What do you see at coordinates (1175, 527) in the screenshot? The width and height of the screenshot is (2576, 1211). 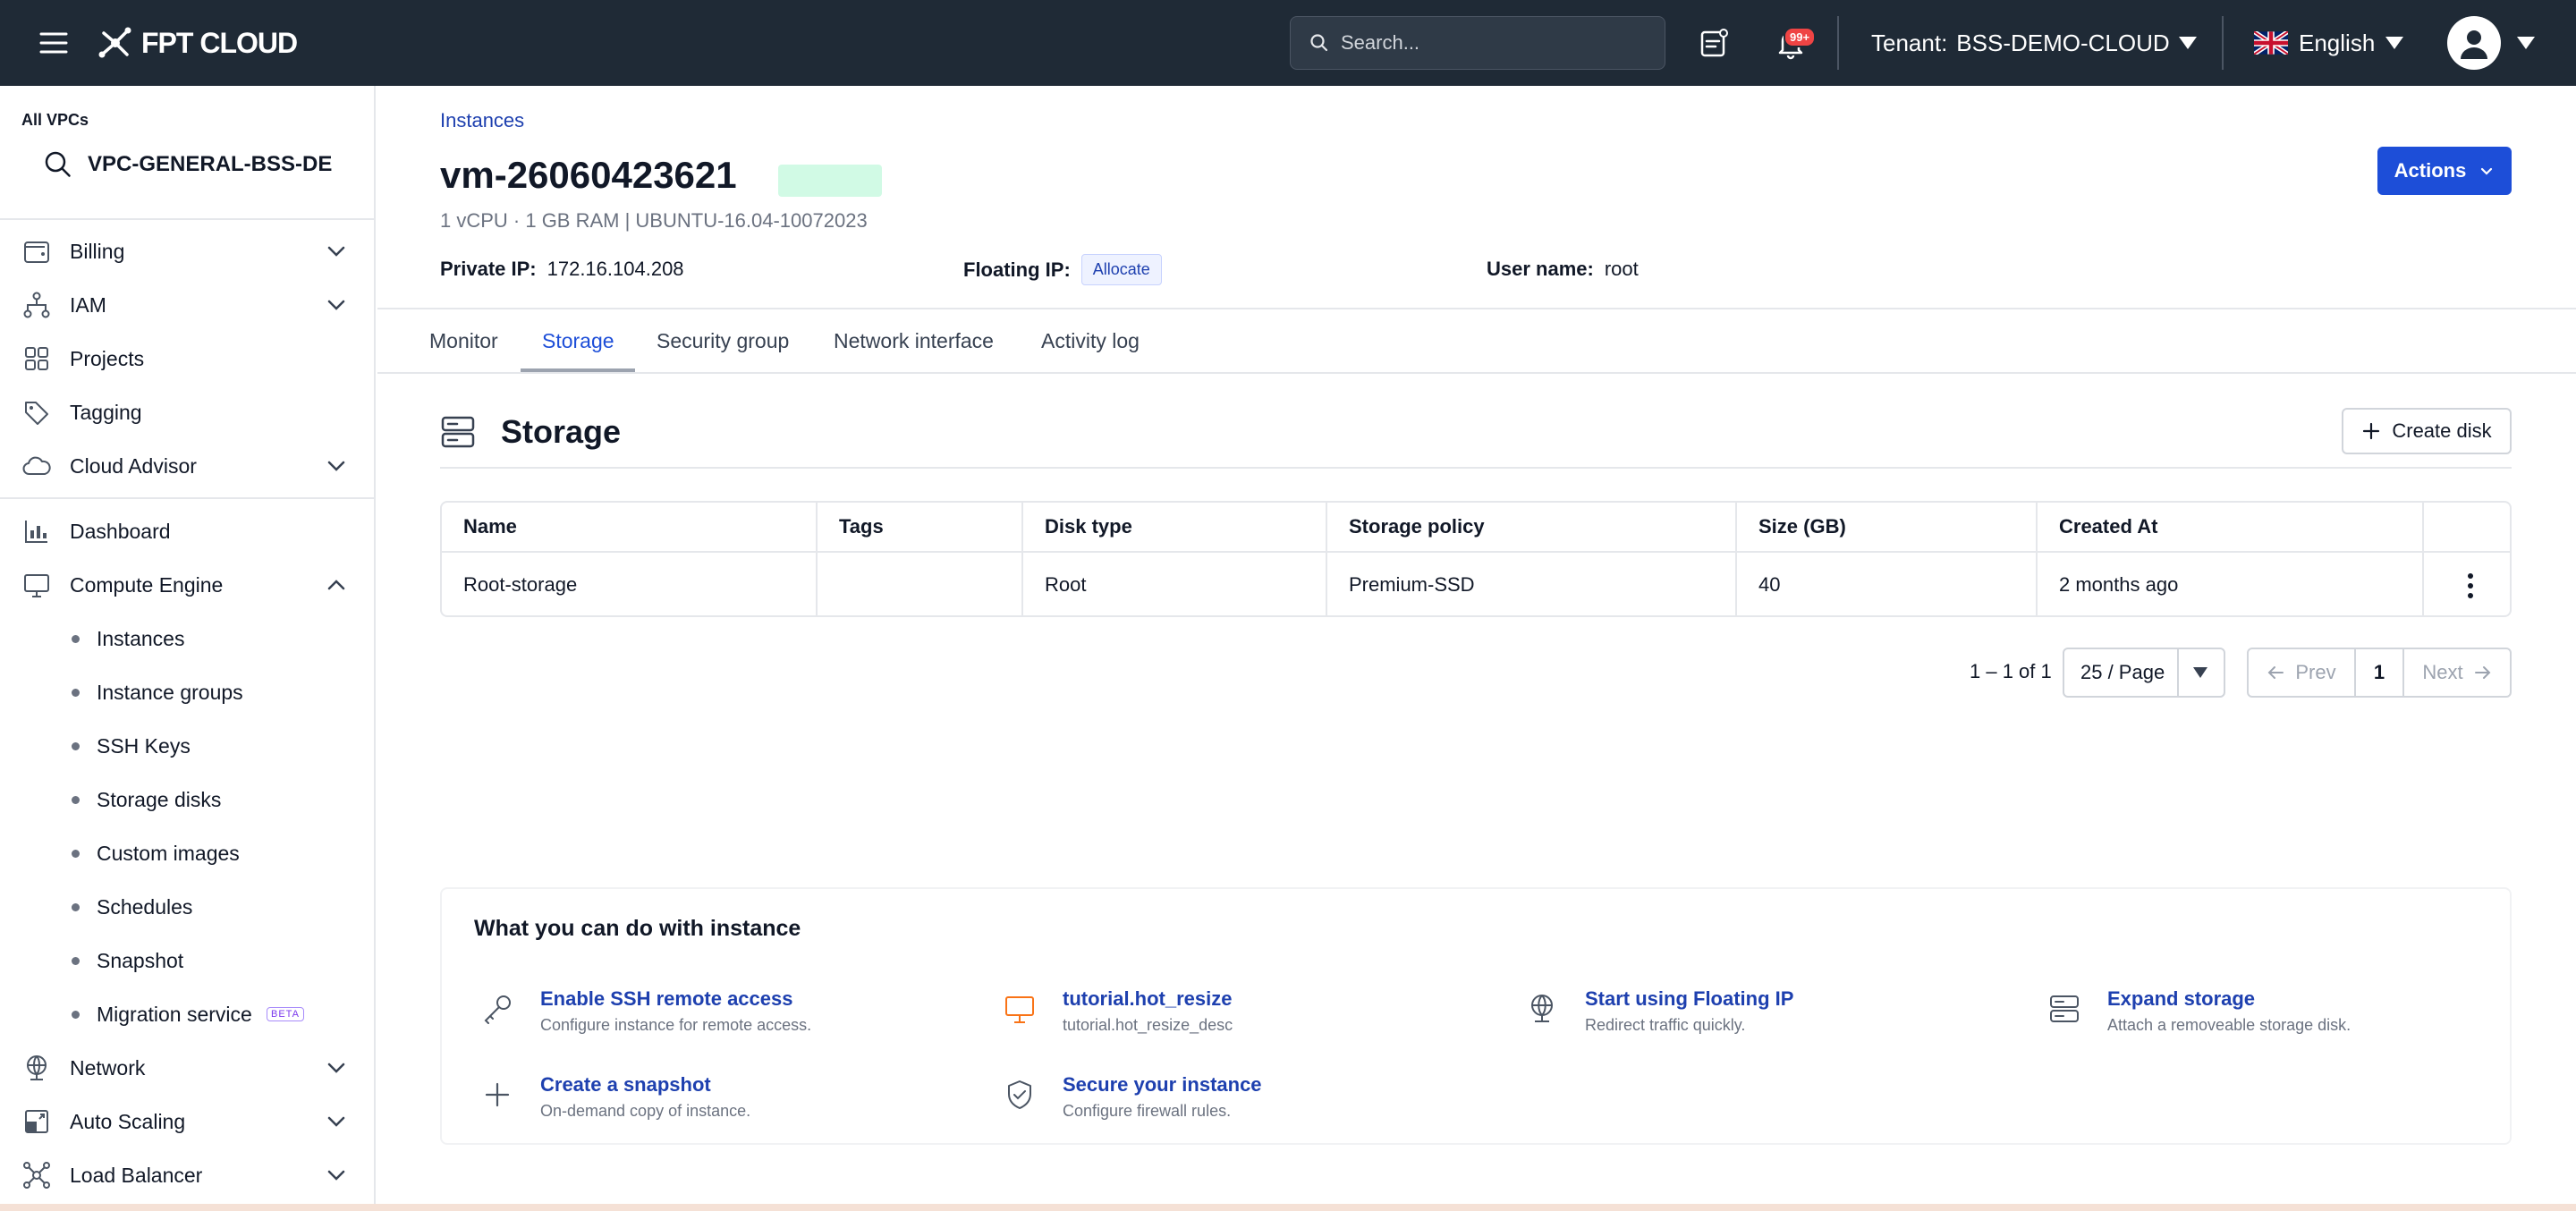 I see `column-header: Disk type` at bounding box center [1175, 527].